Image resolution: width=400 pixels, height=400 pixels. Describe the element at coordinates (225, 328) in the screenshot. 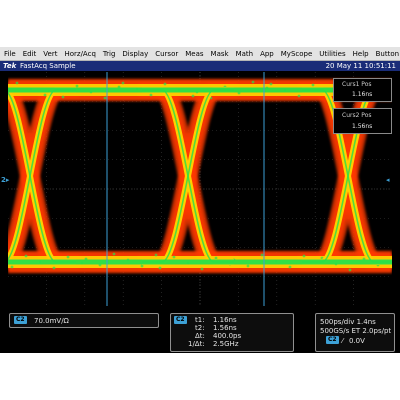

I see `t2-value: 1.56ns` at that location.